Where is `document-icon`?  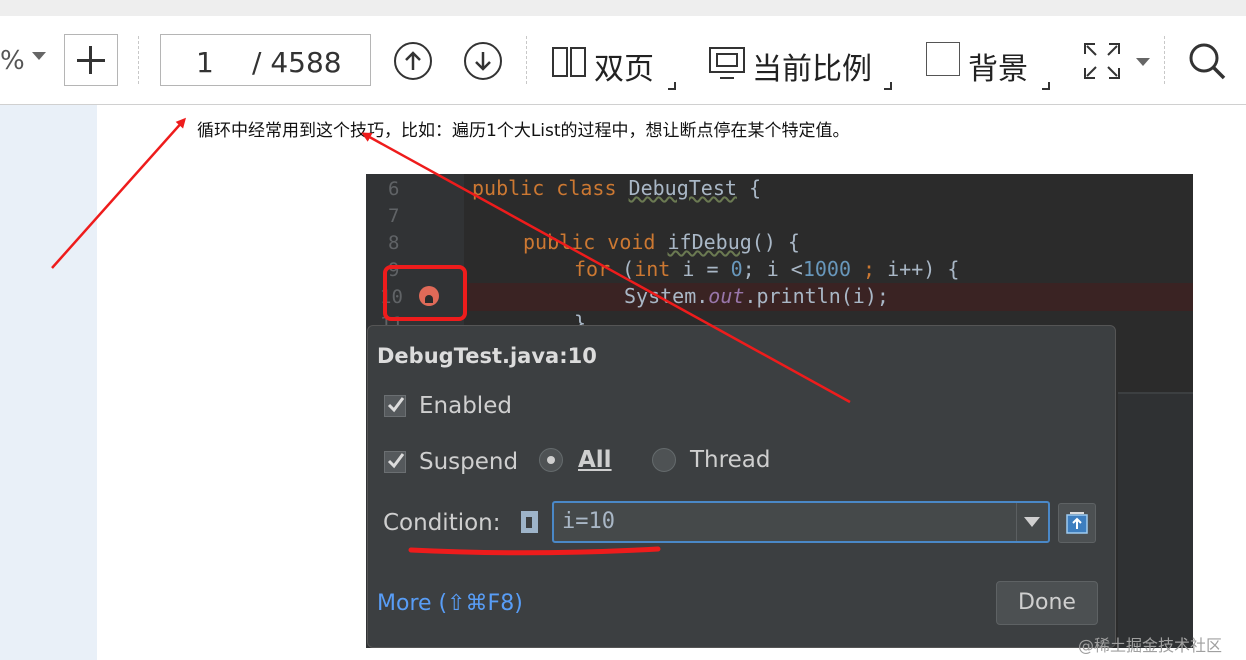 document-icon is located at coordinates (529, 522).